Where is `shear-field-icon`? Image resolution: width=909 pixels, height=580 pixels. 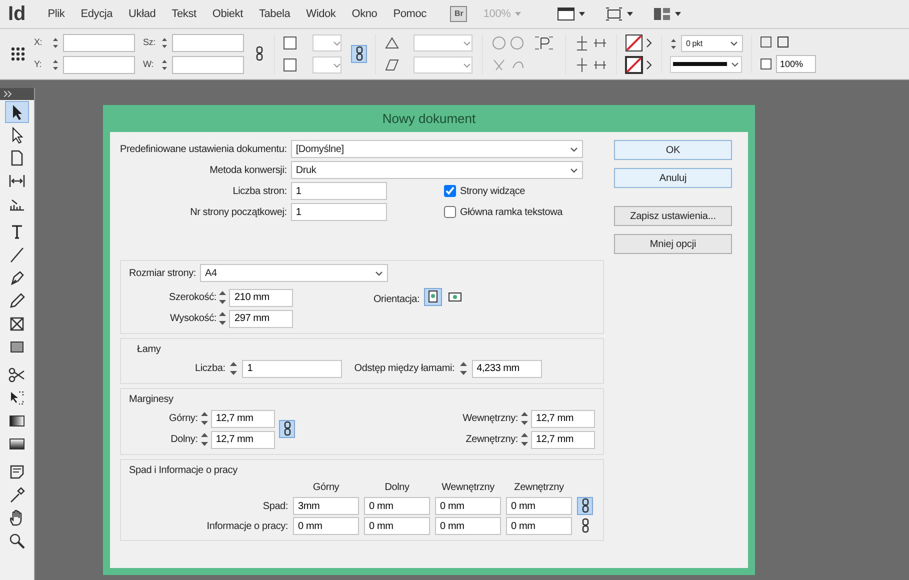 shear-field-icon is located at coordinates (429, 65).